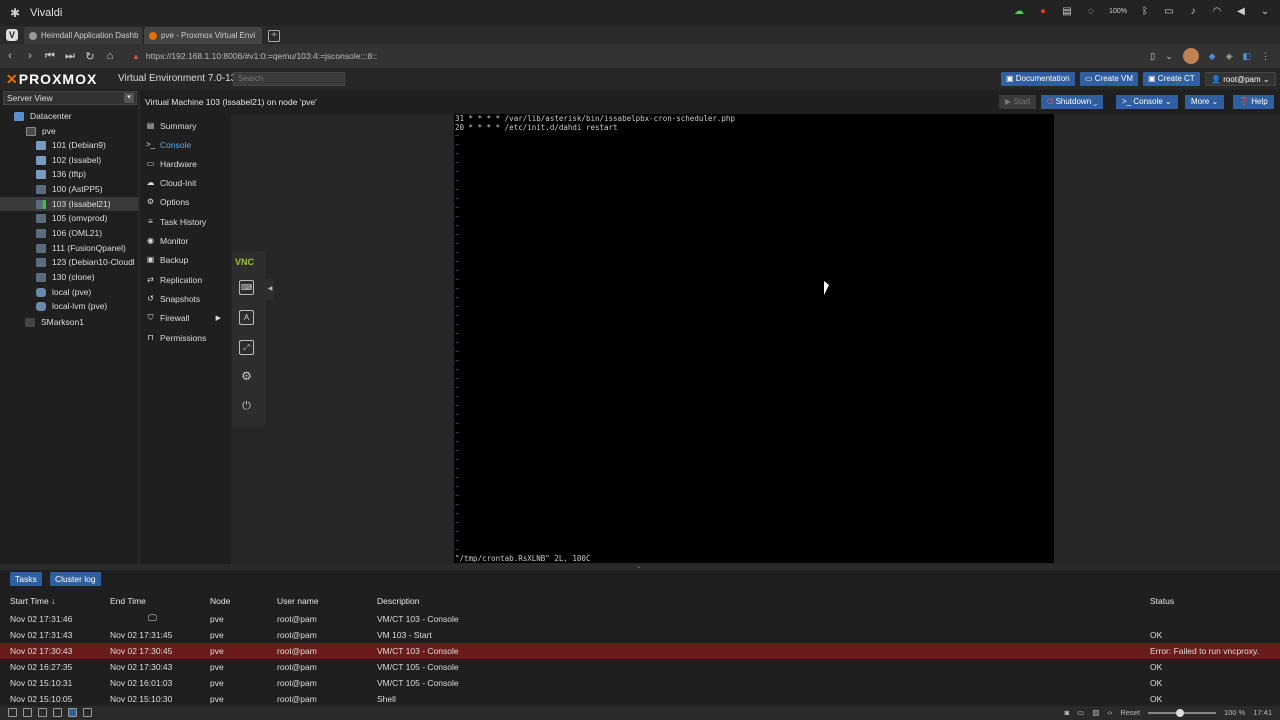 The width and height of the screenshot is (1280, 720). What do you see at coordinates (1171, 79) in the screenshot?
I see `create-ct-button: ▣ Create CT` at bounding box center [1171, 79].